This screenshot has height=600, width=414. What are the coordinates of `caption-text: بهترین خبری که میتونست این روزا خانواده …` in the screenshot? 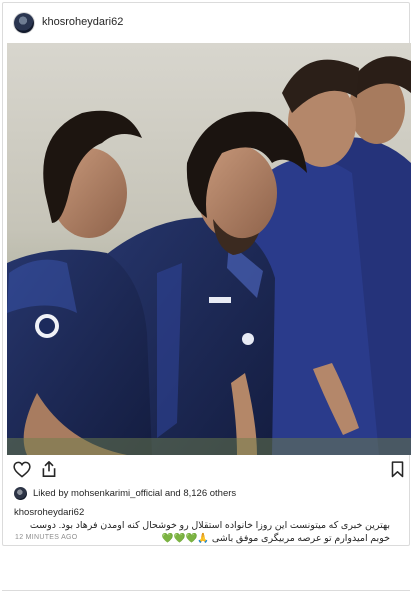 It's located at (209, 532).